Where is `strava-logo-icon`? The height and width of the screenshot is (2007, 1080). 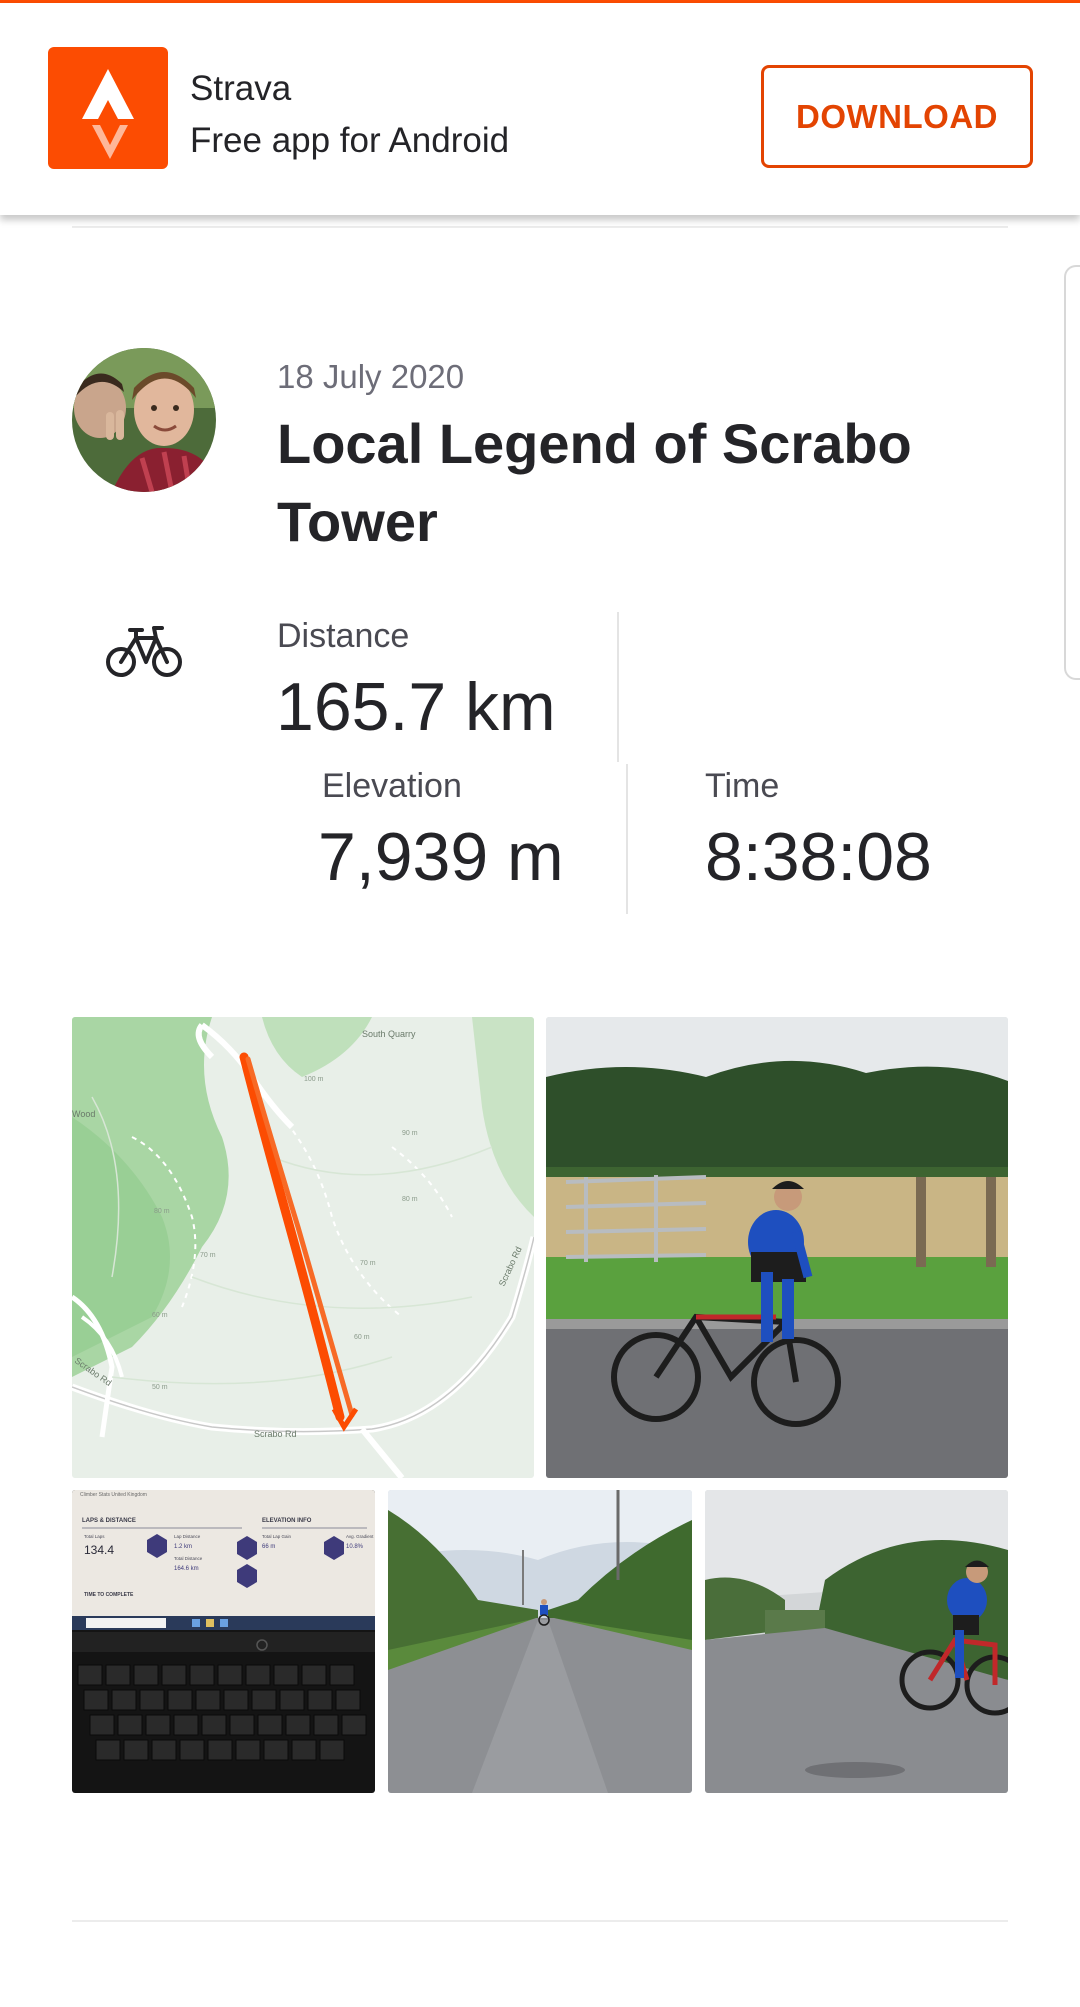
strava-logo-icon is located at coordinates (108, 108).